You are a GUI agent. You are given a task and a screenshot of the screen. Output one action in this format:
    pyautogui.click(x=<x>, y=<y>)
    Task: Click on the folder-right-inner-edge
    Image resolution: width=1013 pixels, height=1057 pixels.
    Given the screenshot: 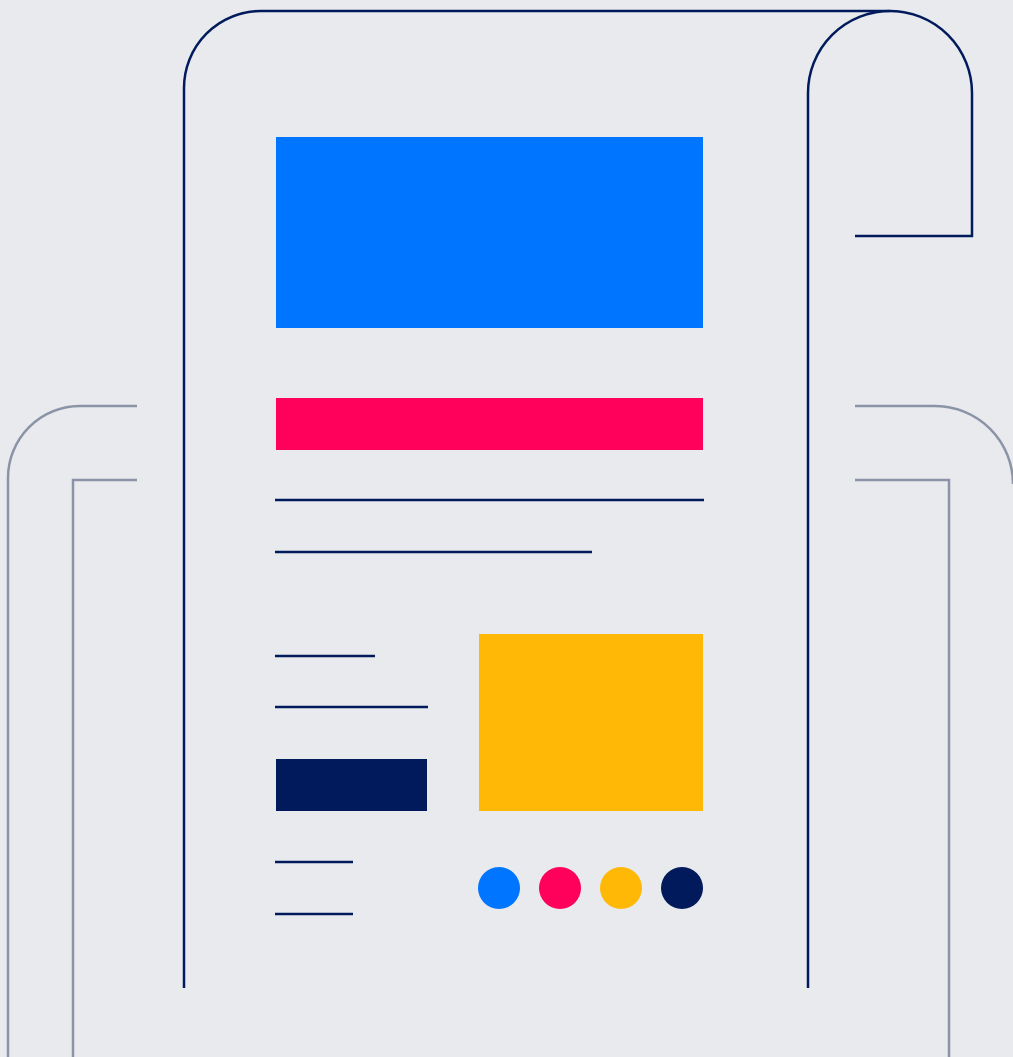 What is the action you would take?
    pyautogui.click(x=903, y=767)
    